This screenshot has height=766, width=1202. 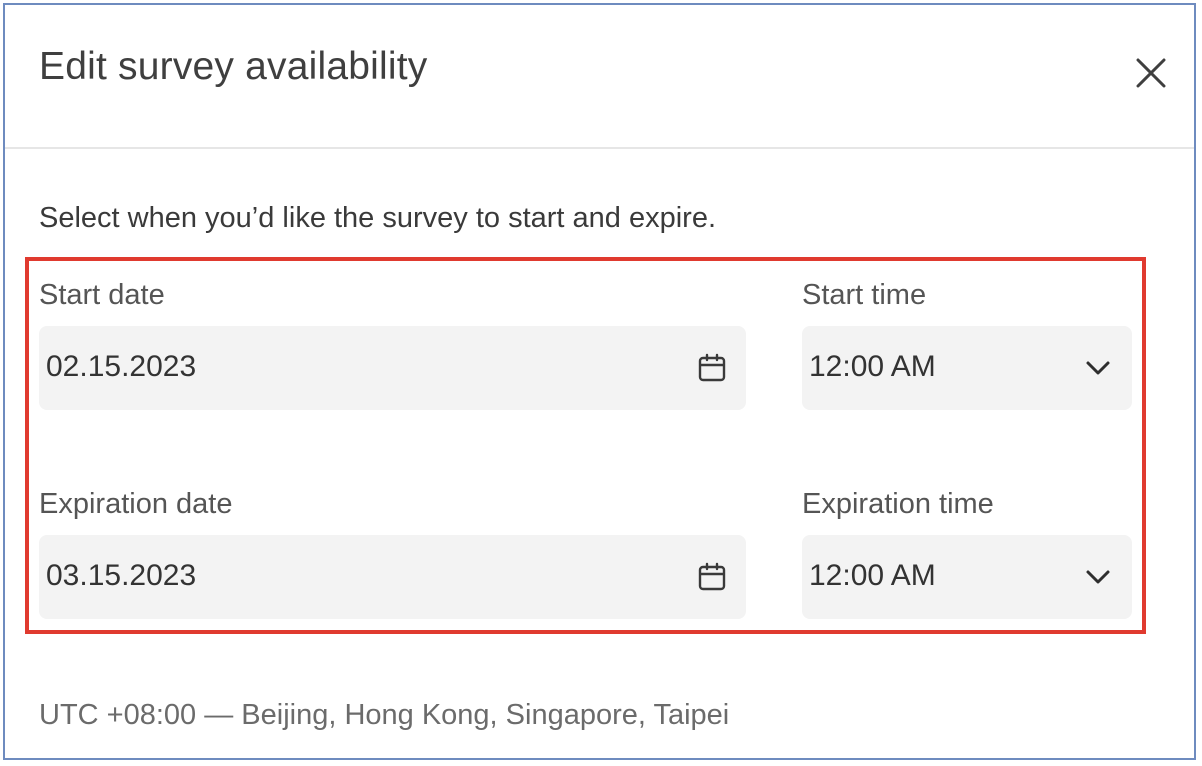 What do you see at coordinates (233, 66) in the screenshot?
I see `dialog-title: Edit survey availability` at bounding box center [233, 66].